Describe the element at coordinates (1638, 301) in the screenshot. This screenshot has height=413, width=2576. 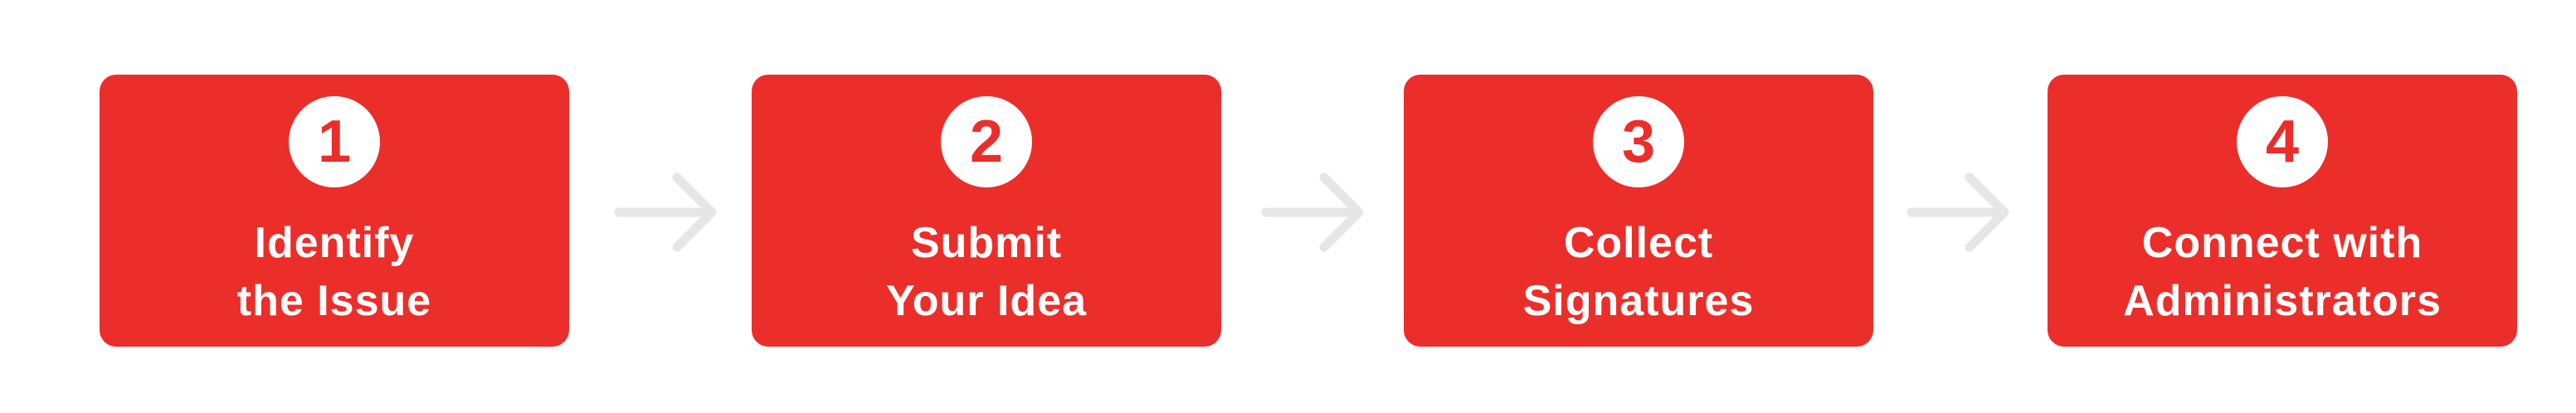
I see `step-3-label-line-2: Signatures` at that location.